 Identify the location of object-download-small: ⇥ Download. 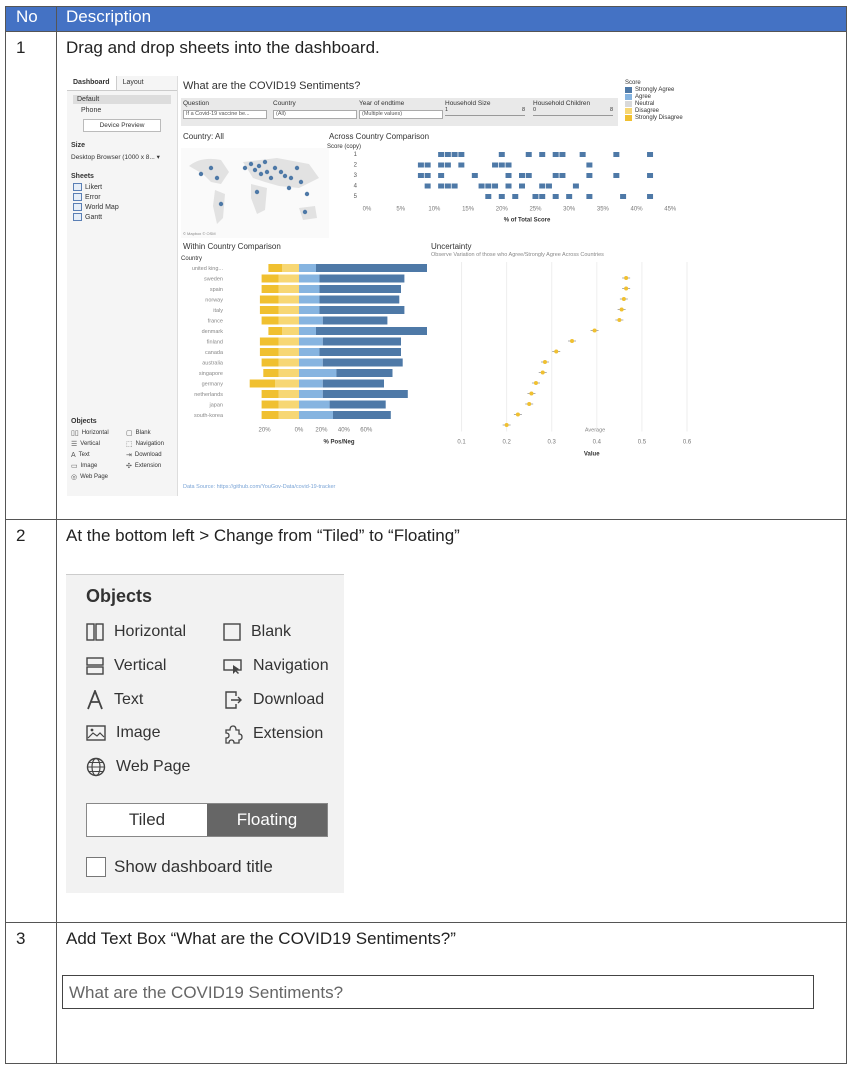
(153, 455).